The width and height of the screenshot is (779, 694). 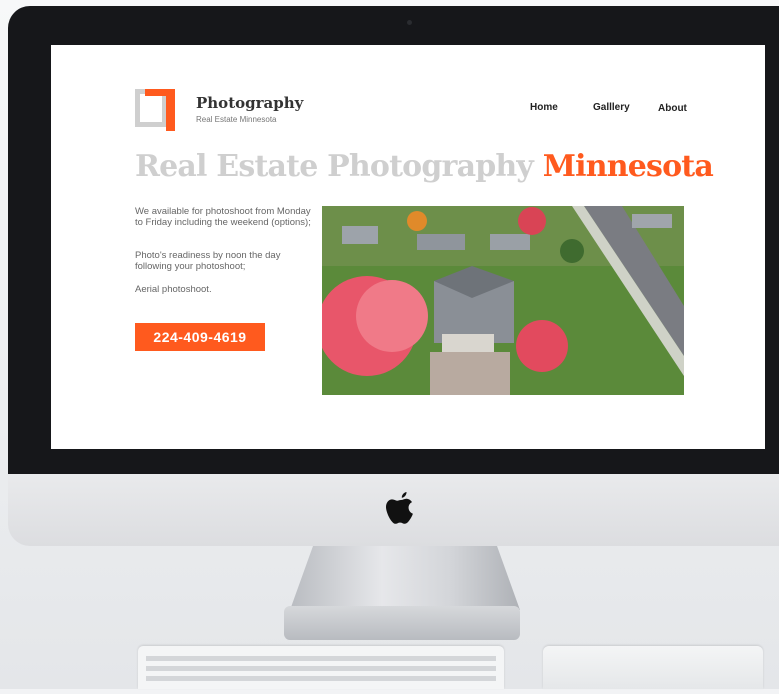 What do you see at coordinates (672, 108) in the screenshot?
I see `nav-about: About` at bounding box center [672, 108].